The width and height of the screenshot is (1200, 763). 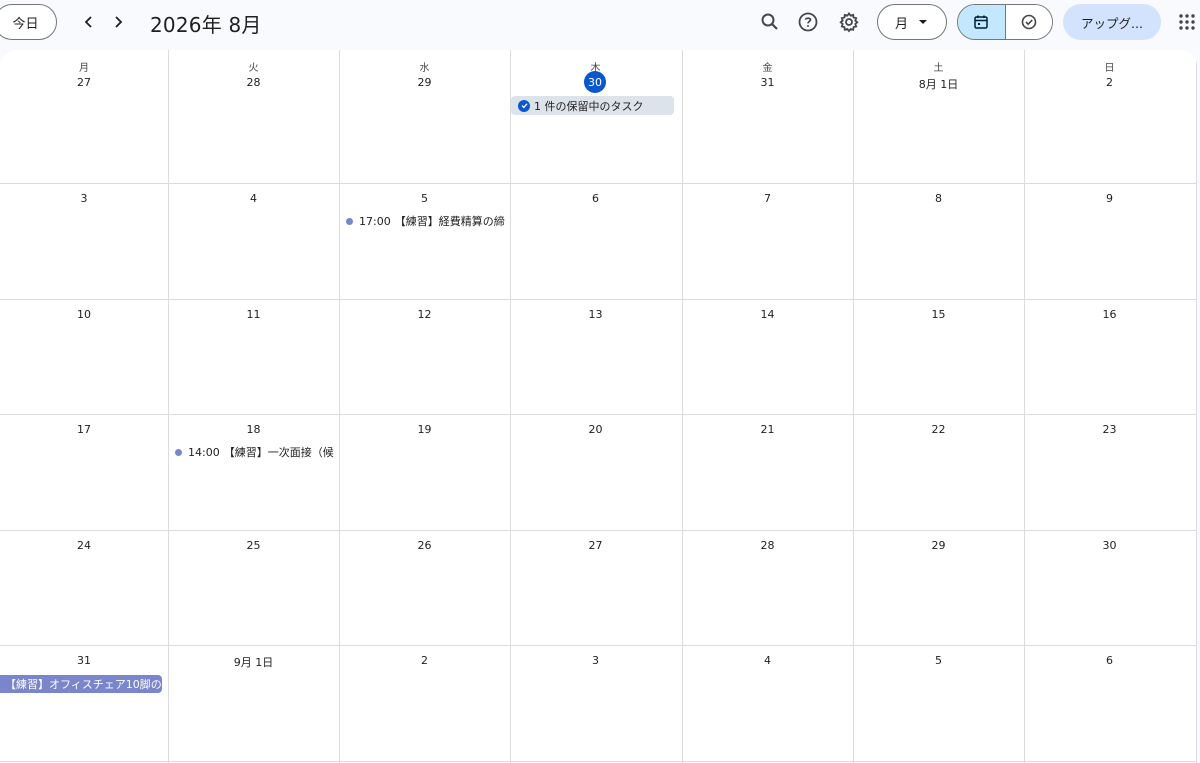 I want to click on day-number: 26, so click(x=424, y=545).